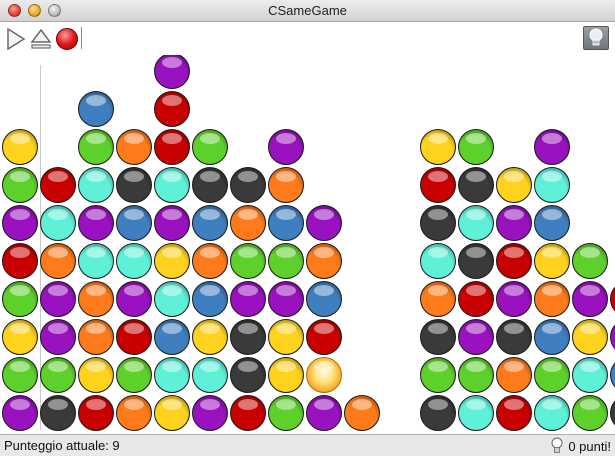 This screenshot has height=456, width=615. What do you see at coordinates (16, 39) in the screenshot?
I see `play-icon` at bounding box center [16, 39].